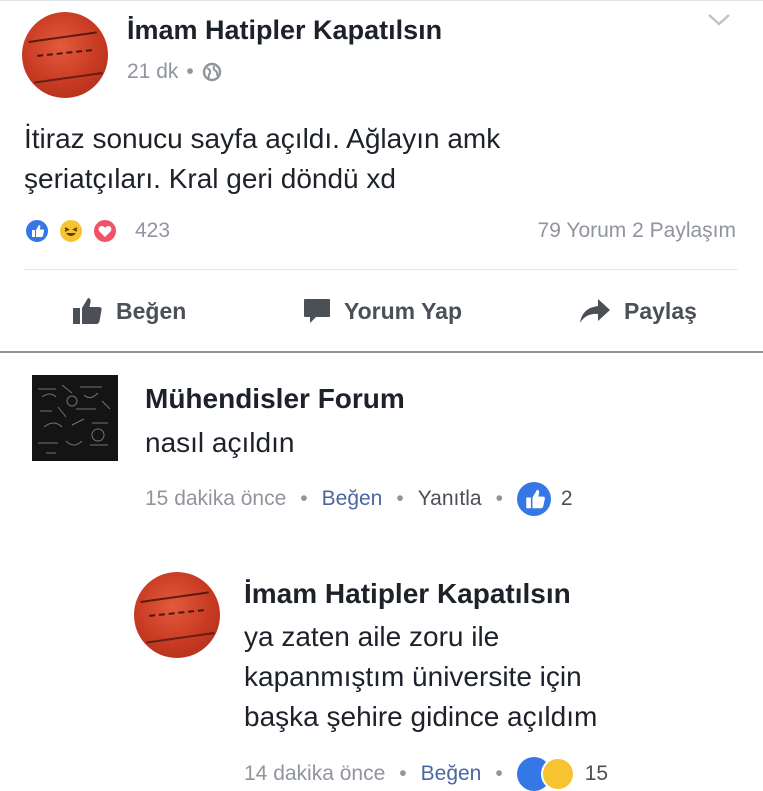  What do you see at coordinates (413, 676) in the screenshot?
I see `reply-text-line: kapanmıştım üniversite için` at bounding box center [413, 676].